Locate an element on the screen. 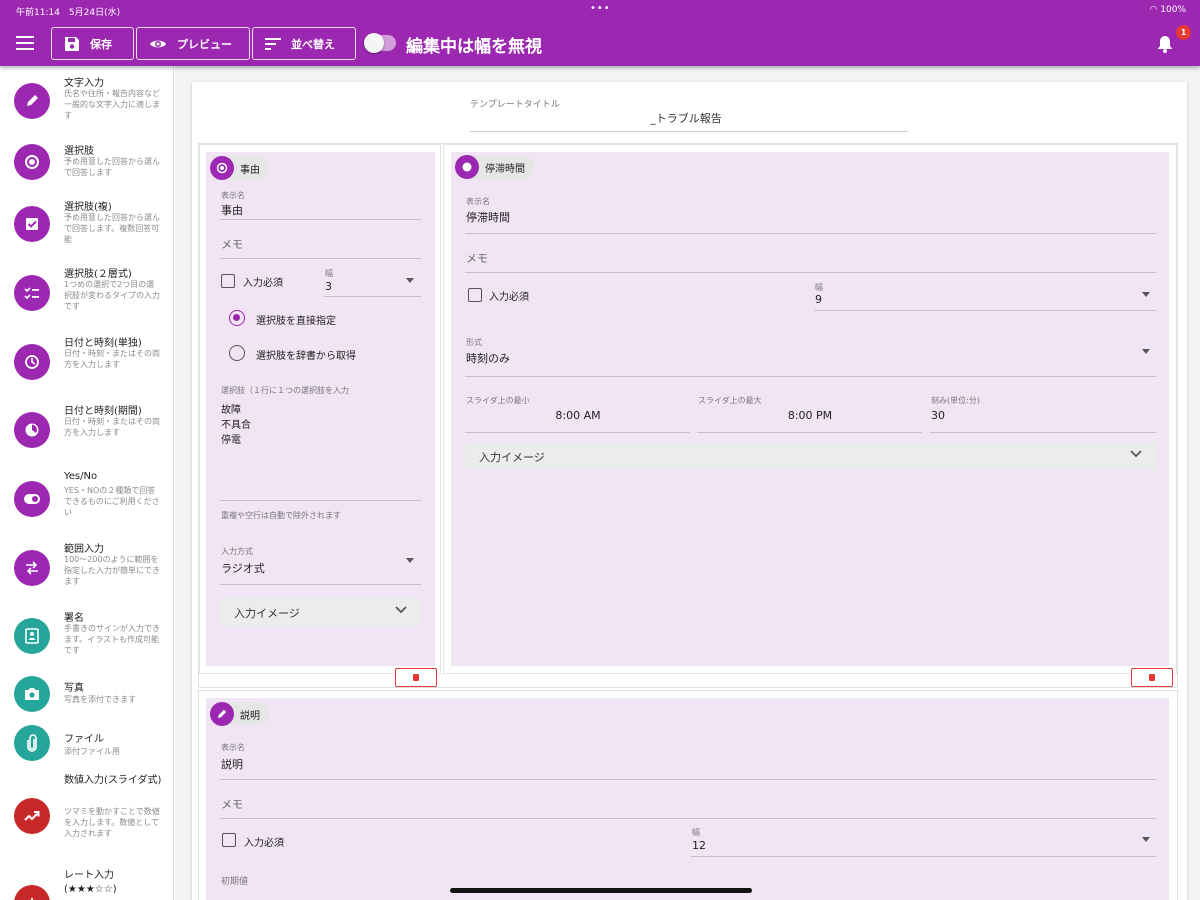 The height and width of the screenshot is (900, 1200). status-time: 午前11:14 5月24日(水) is located at coordinates (68, 13).